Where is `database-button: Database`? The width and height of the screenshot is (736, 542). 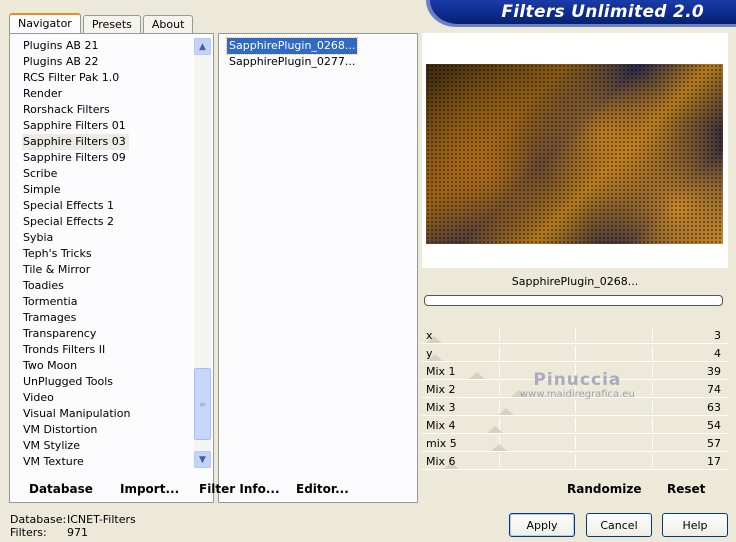
database-button: Database is located at coordinates (61, 489).